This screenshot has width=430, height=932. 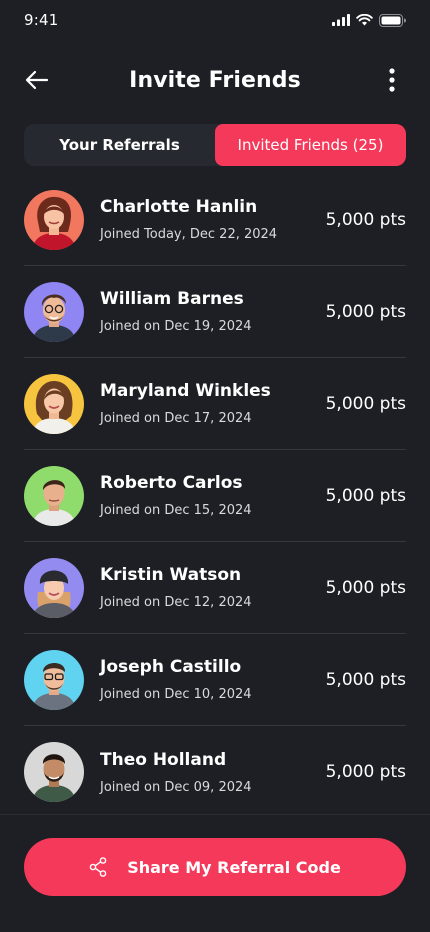 What do you see at coordinates (171, 575) in the screenshot?
I see `friend-name: Kristin Watson` at bounding box center [171, 575].